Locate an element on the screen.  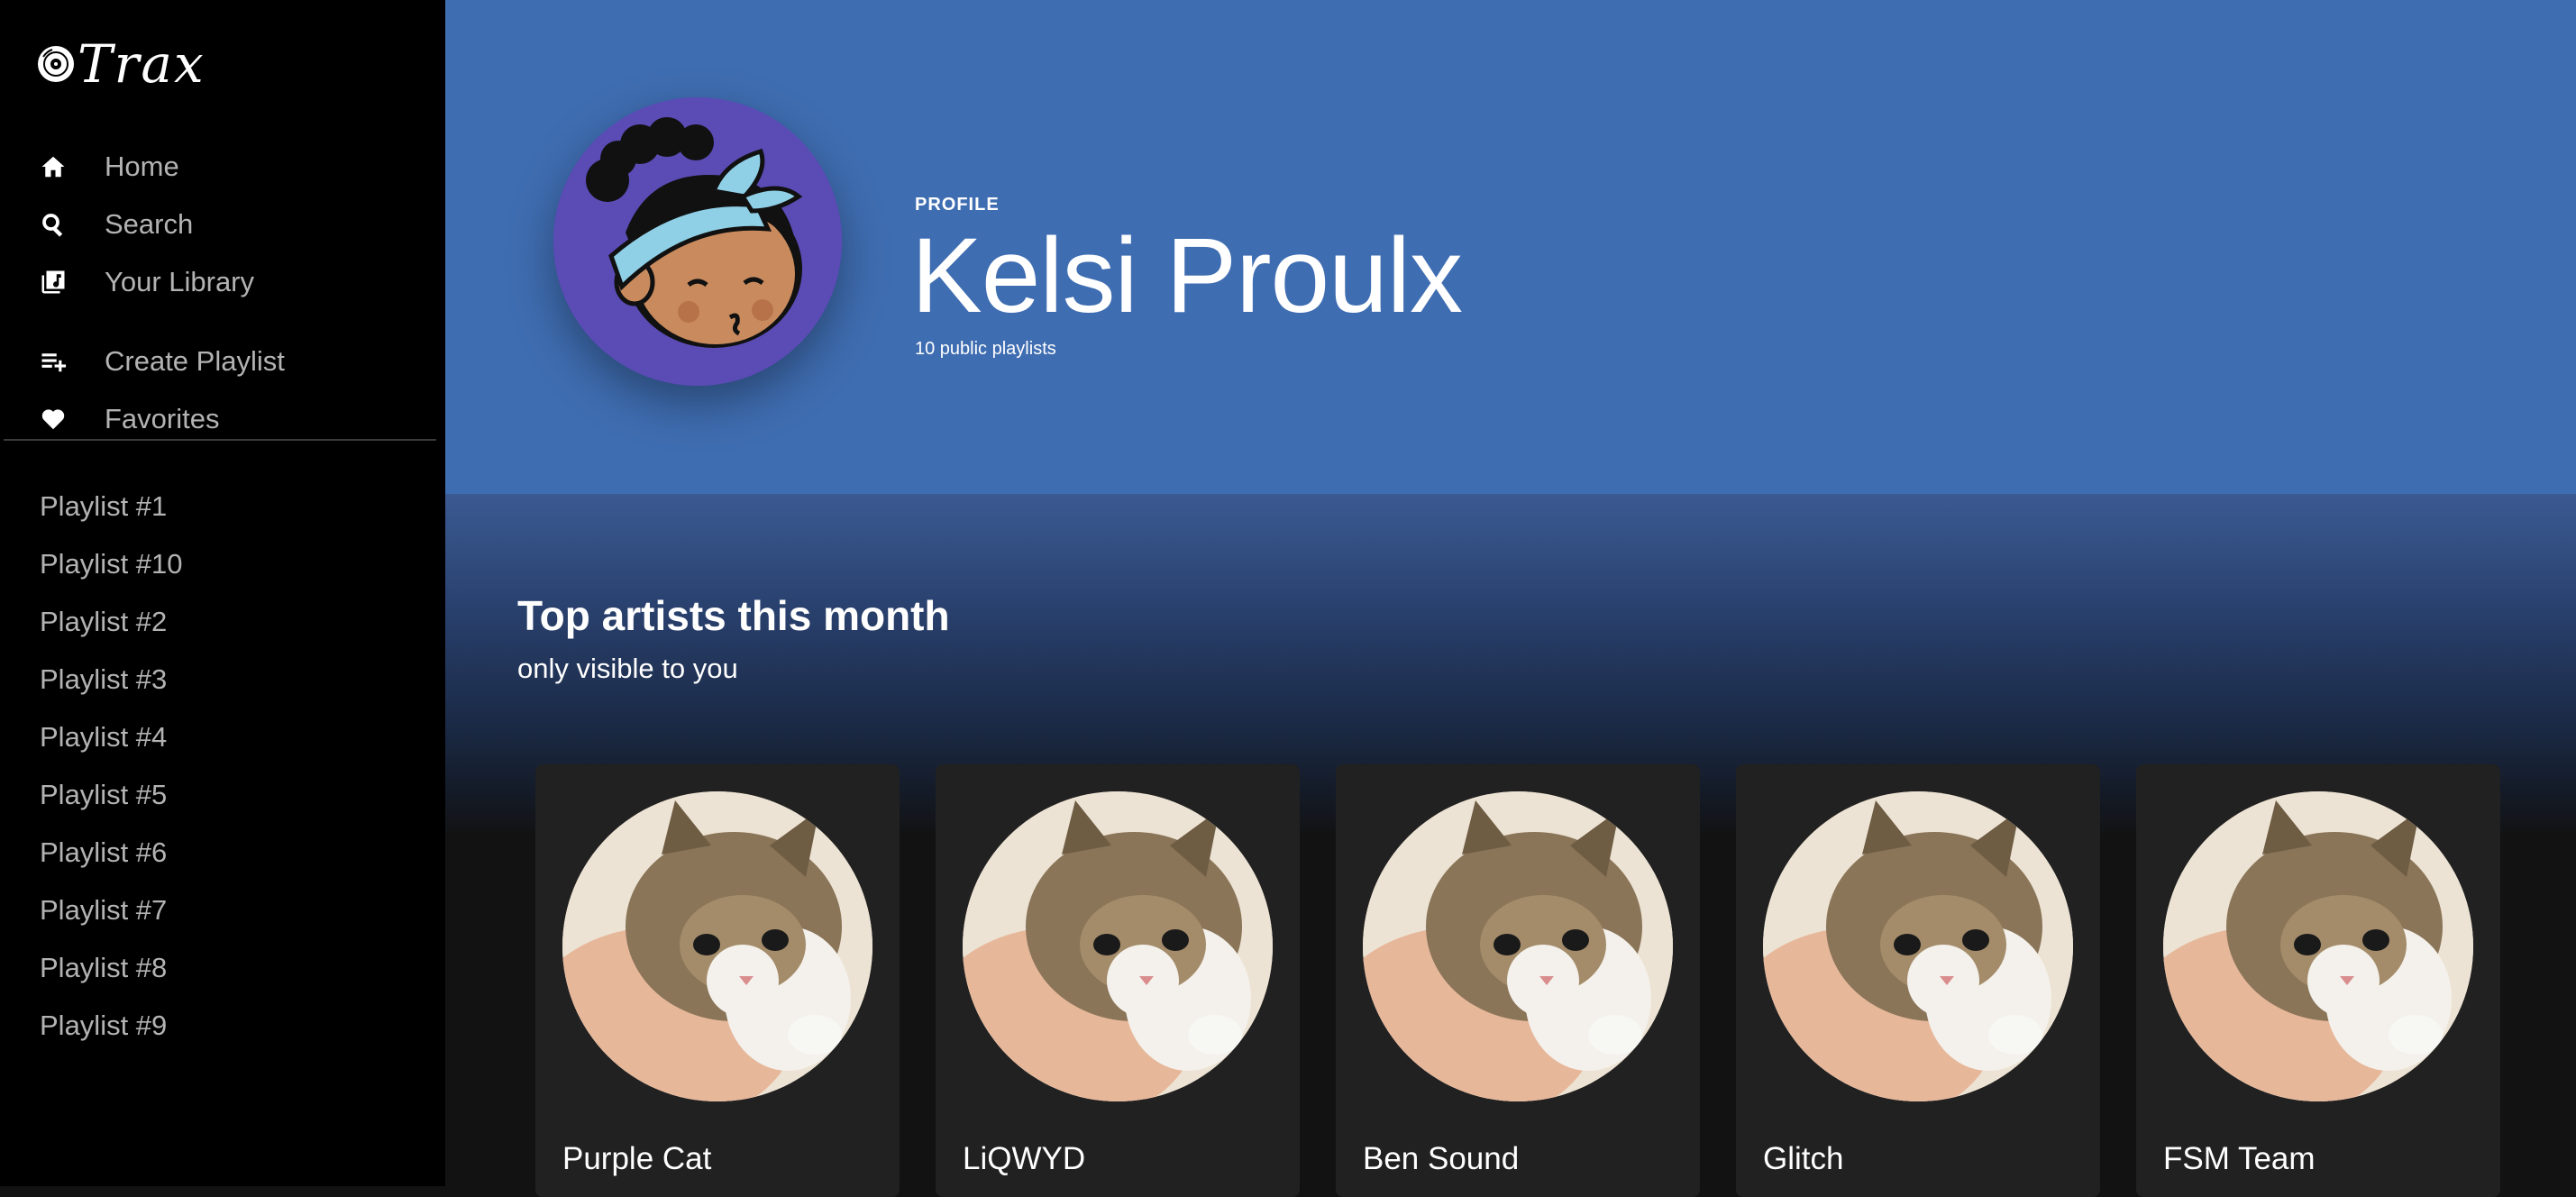
artist-name: Glitch is located at coordinates (1803, 1158).